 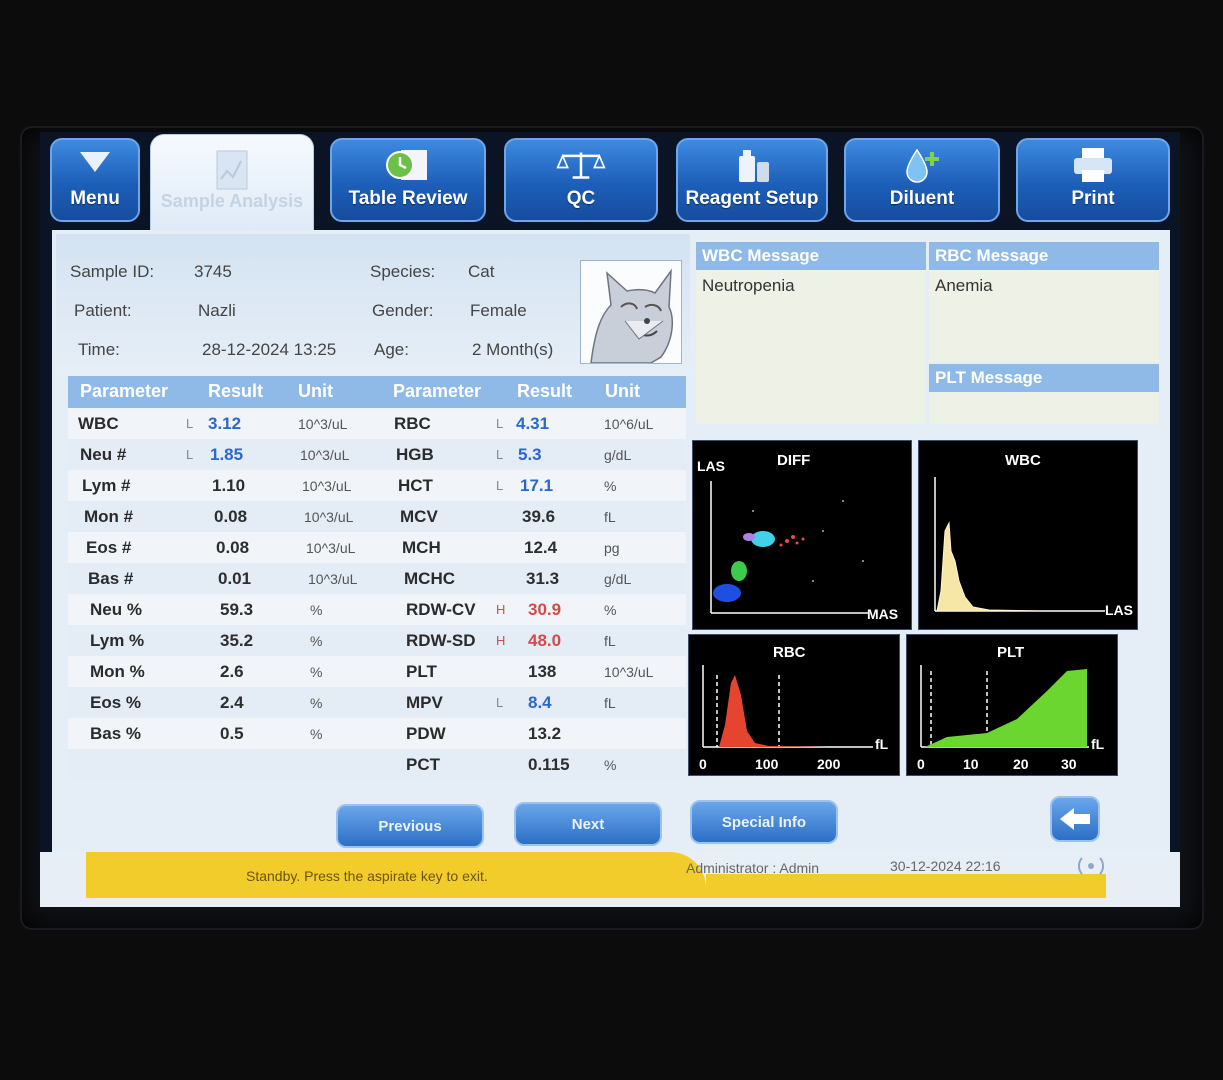 What do you see at coordinates (922, 198) in the screenshot?
I see `diluent-label: Diluent` at bounding box center [922, 198].